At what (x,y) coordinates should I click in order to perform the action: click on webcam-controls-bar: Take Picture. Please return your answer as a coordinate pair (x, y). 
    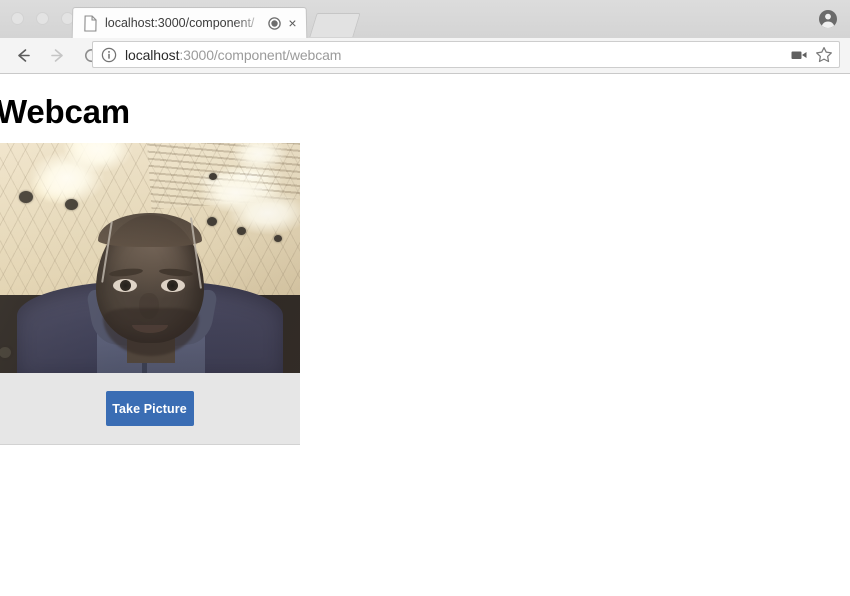
    Looking at the image, I should click on (150, 409).